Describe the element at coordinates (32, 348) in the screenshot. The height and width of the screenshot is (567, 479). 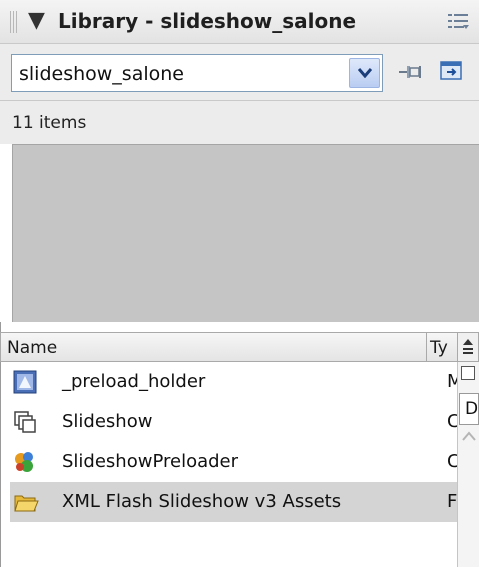
I see `column-header-name-label: Name` at that location.